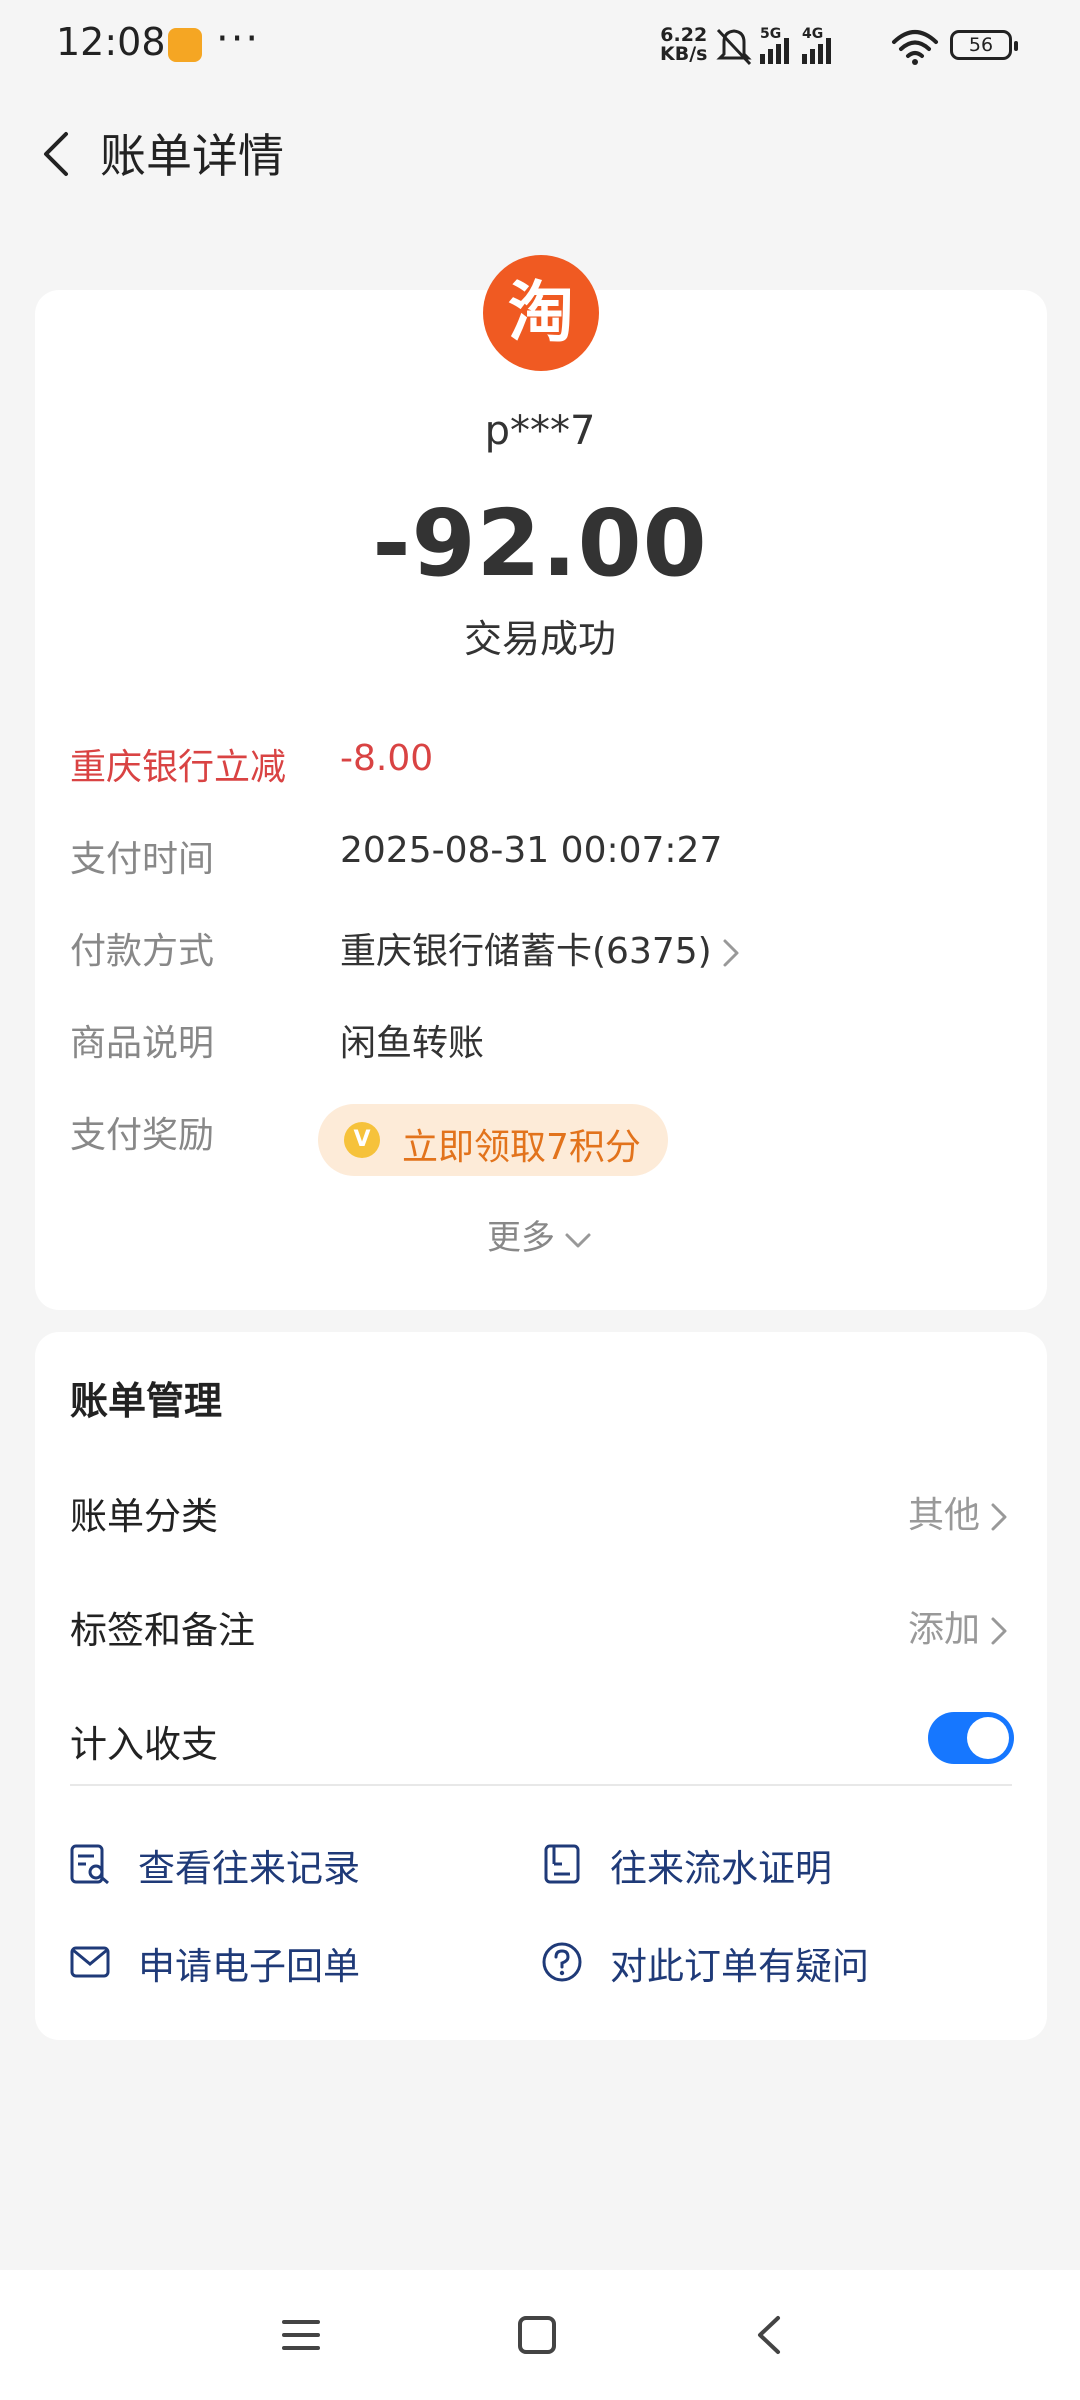  Describe the element at coordinates (684, 44) in the screenshot. I see `network-speed: 6.22 KB/s` at that location.